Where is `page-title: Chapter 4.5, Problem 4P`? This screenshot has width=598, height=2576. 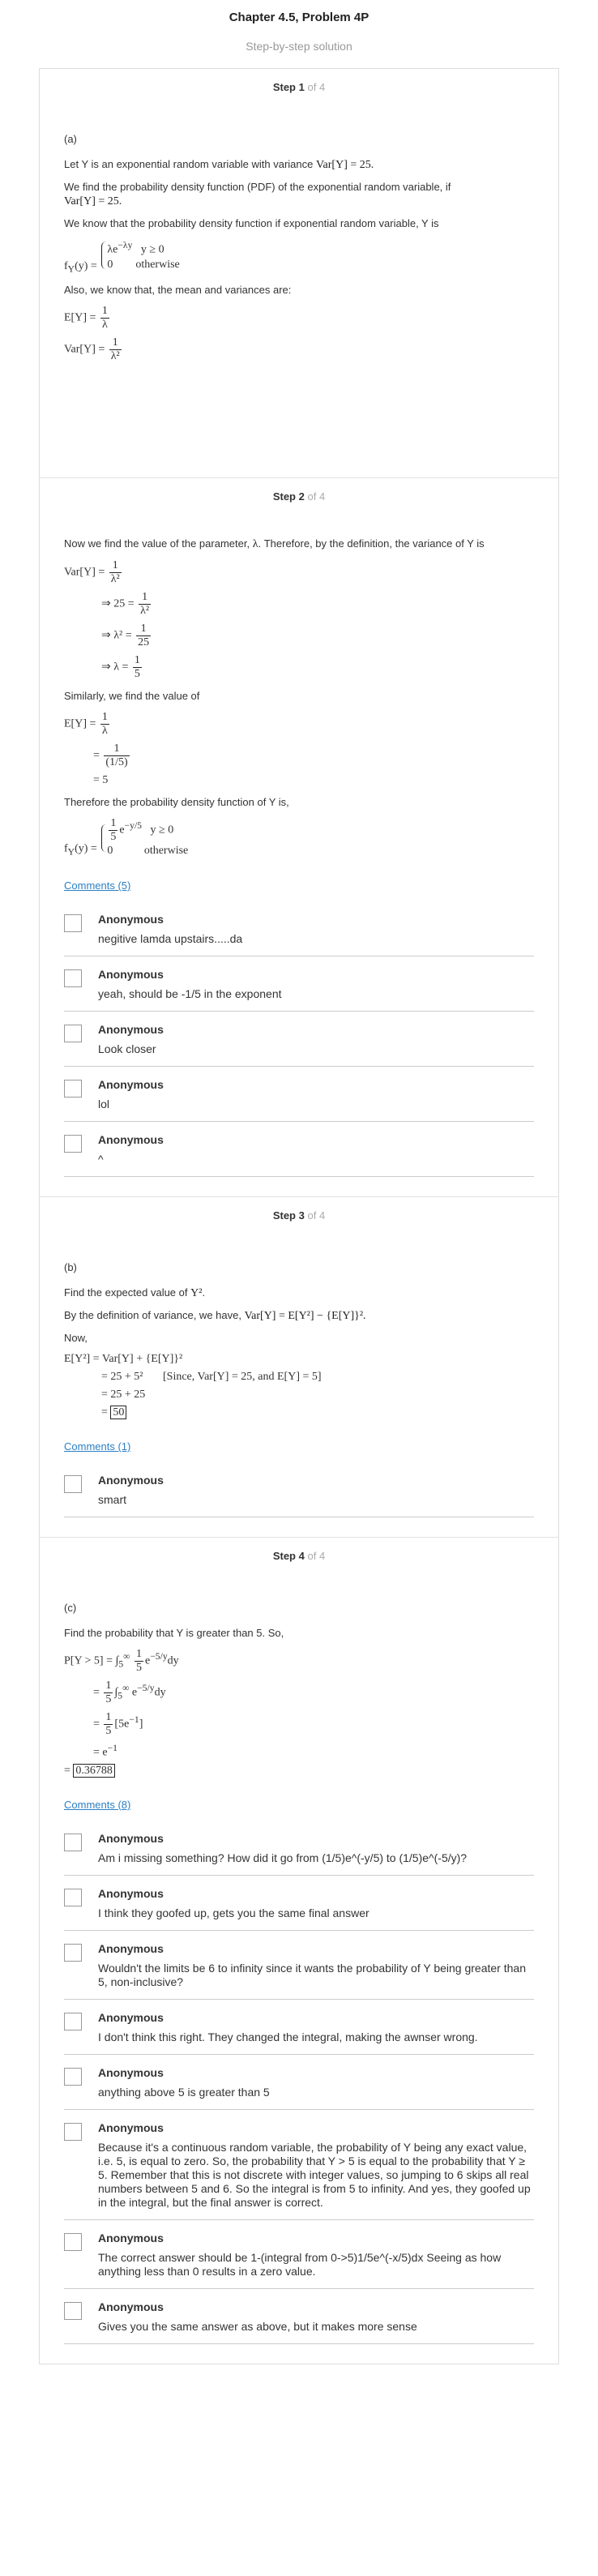 page-title: Chapter 4.5, Problem 4P is located at coordinates (299, 17).